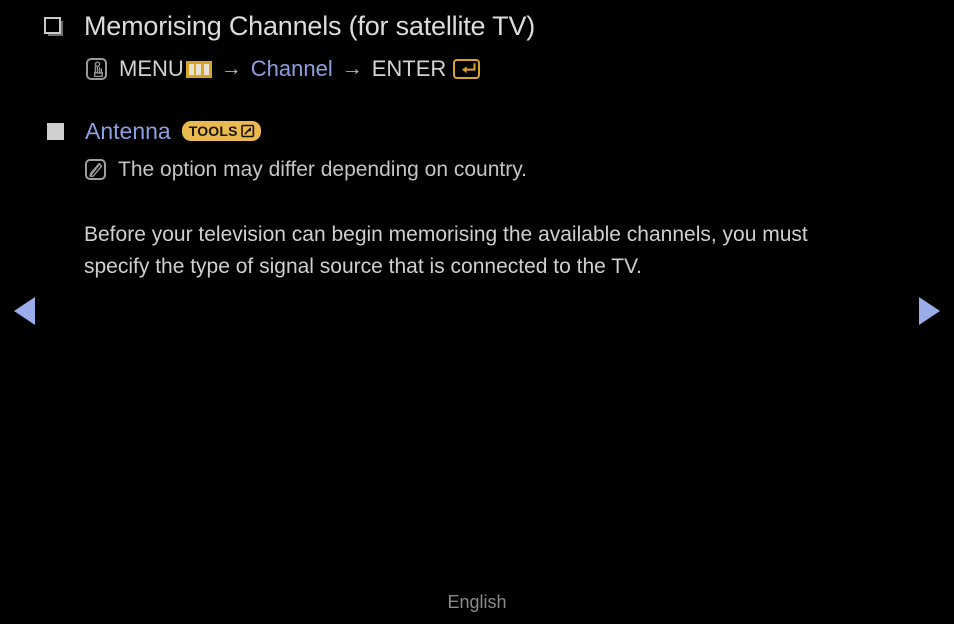 Image resolution: width=954 pixels, height=624 pixels. I want to click on footer-language-label: English, so click(477, 602).